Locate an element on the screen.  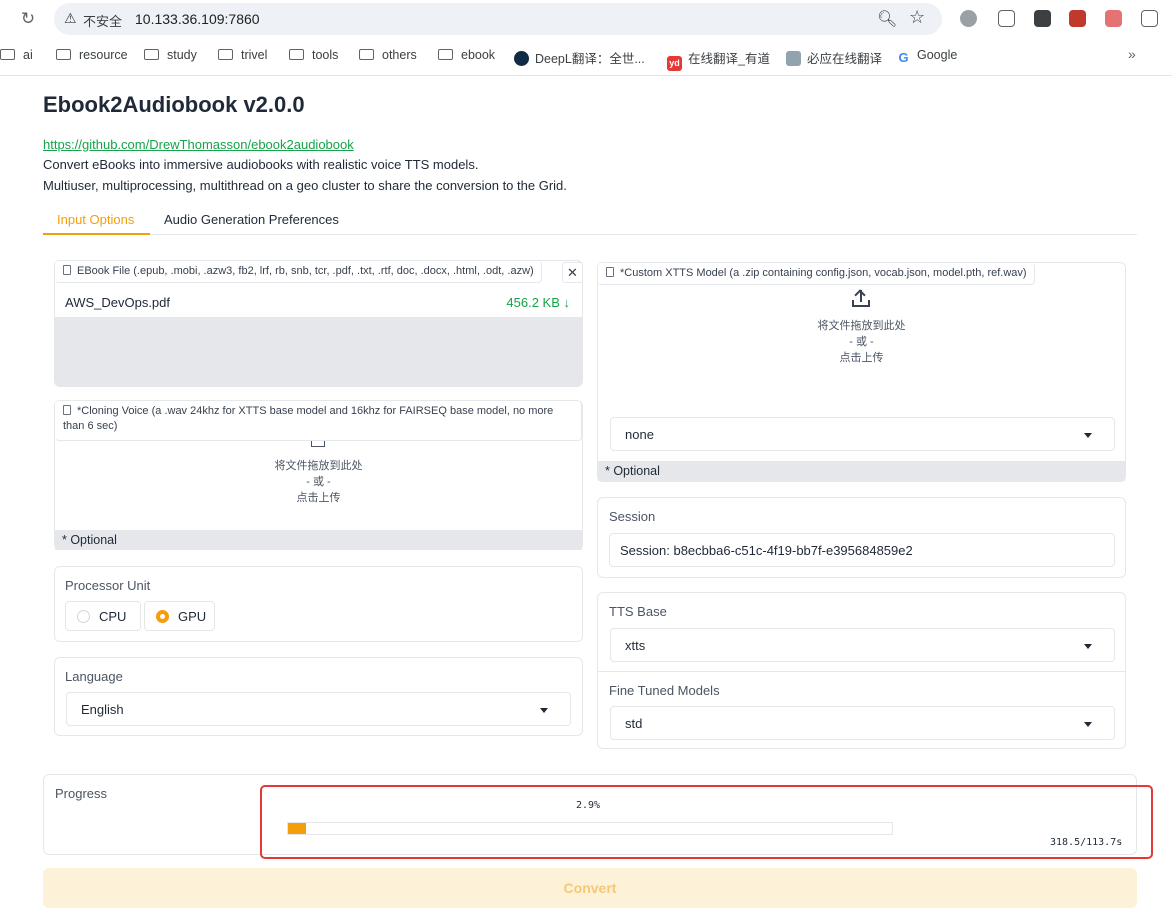
bookmark-folder: others is located at coordinates (388, 55).